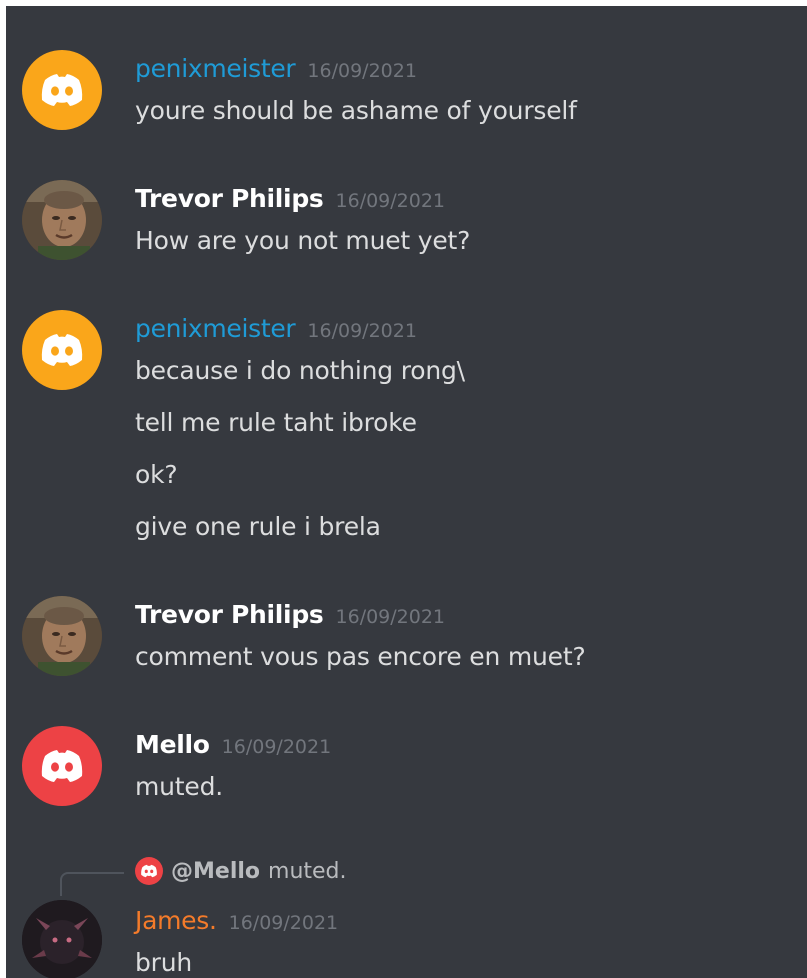 This screenshot has height=978, width=807. Describe the element at coordinates (149, 871) in the screenshot. I see `discord-logo-small-icon` at that location.